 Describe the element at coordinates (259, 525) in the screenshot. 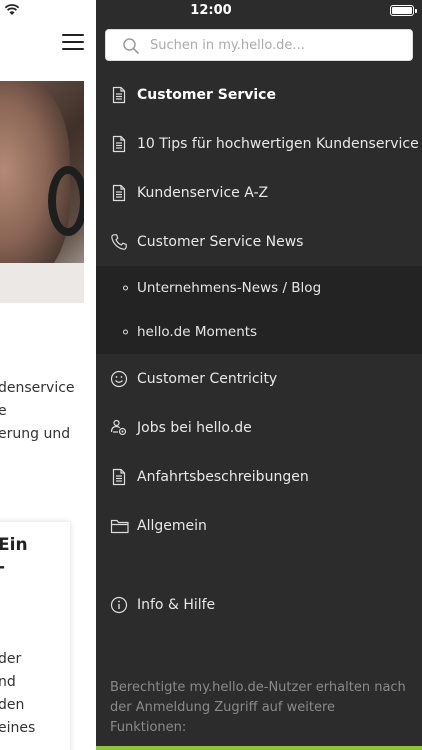

I see `menu-item-allgemein: Allgemein` at that location.